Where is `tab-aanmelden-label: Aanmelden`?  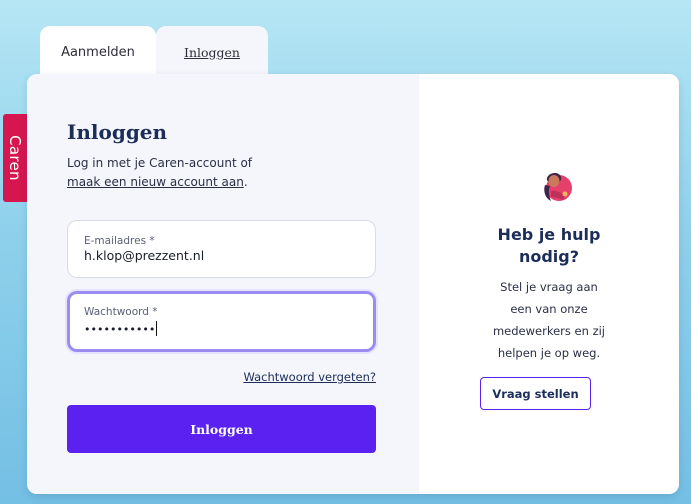
tab-aanmelden-label: Aanmelden is located at coordinates (98, 52).